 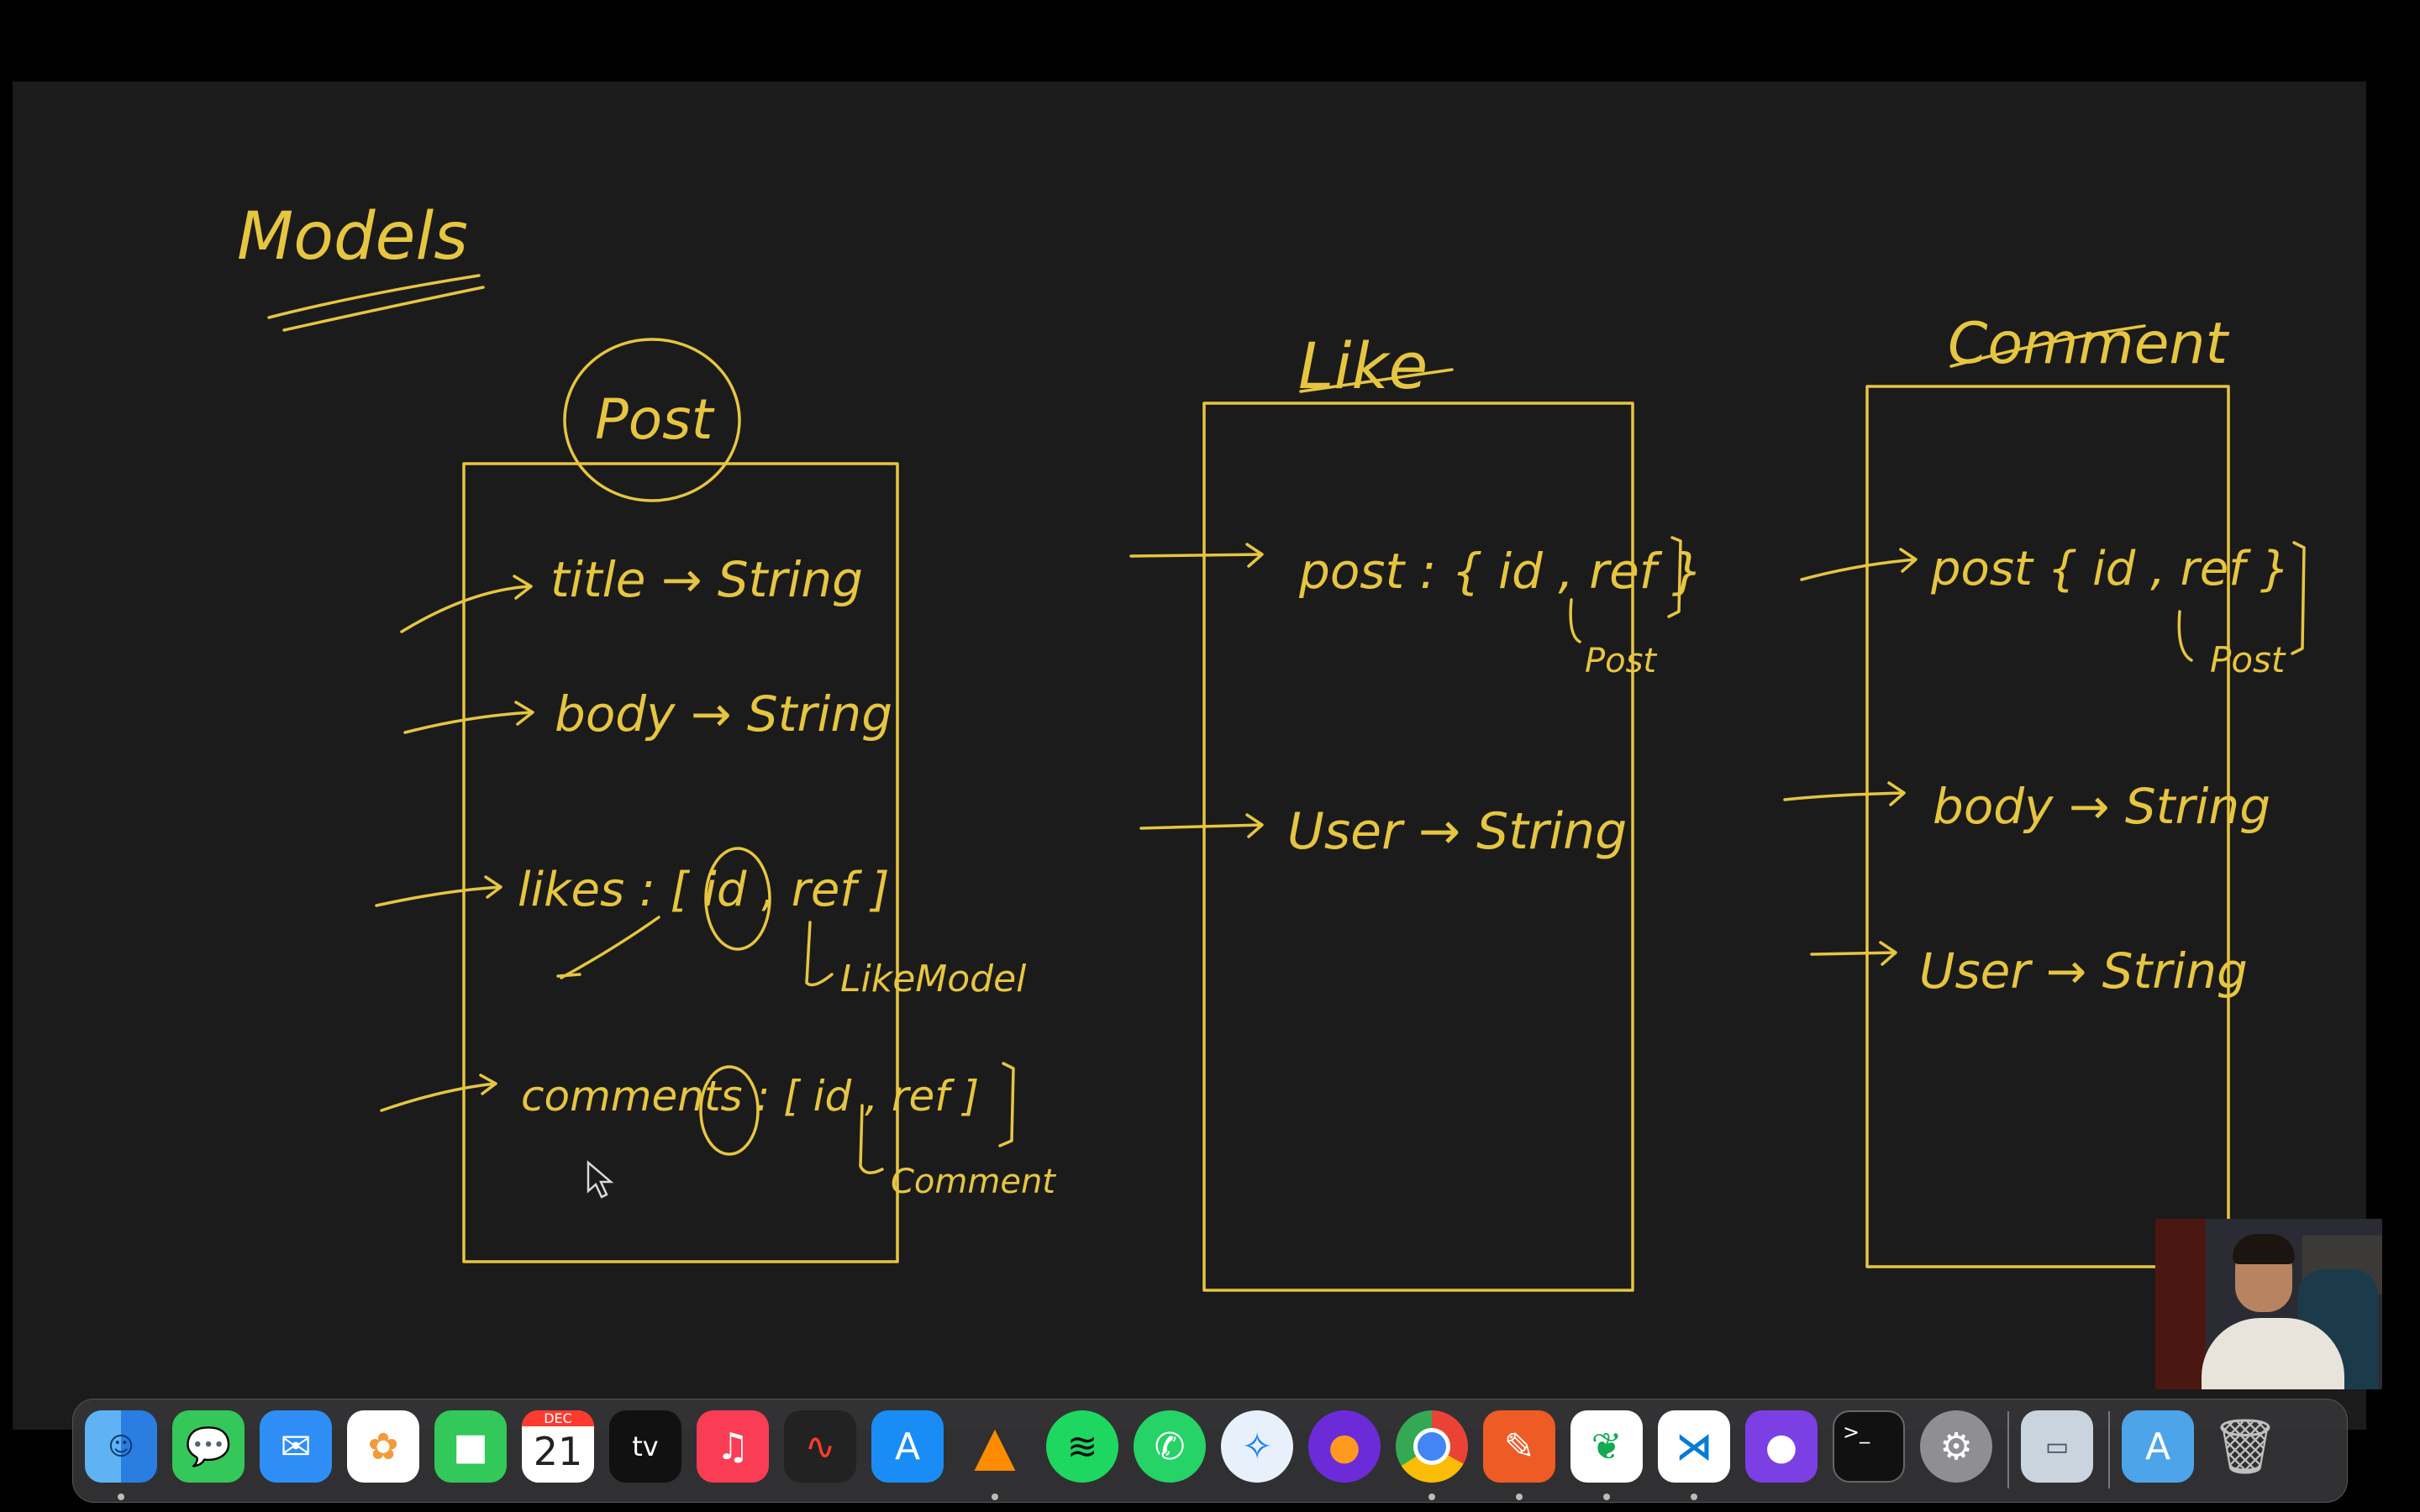 What do you see at coordinates (1363, 365) in the screenshot?
I see `like-model-title: Like` at bounding box center [1363, 365].